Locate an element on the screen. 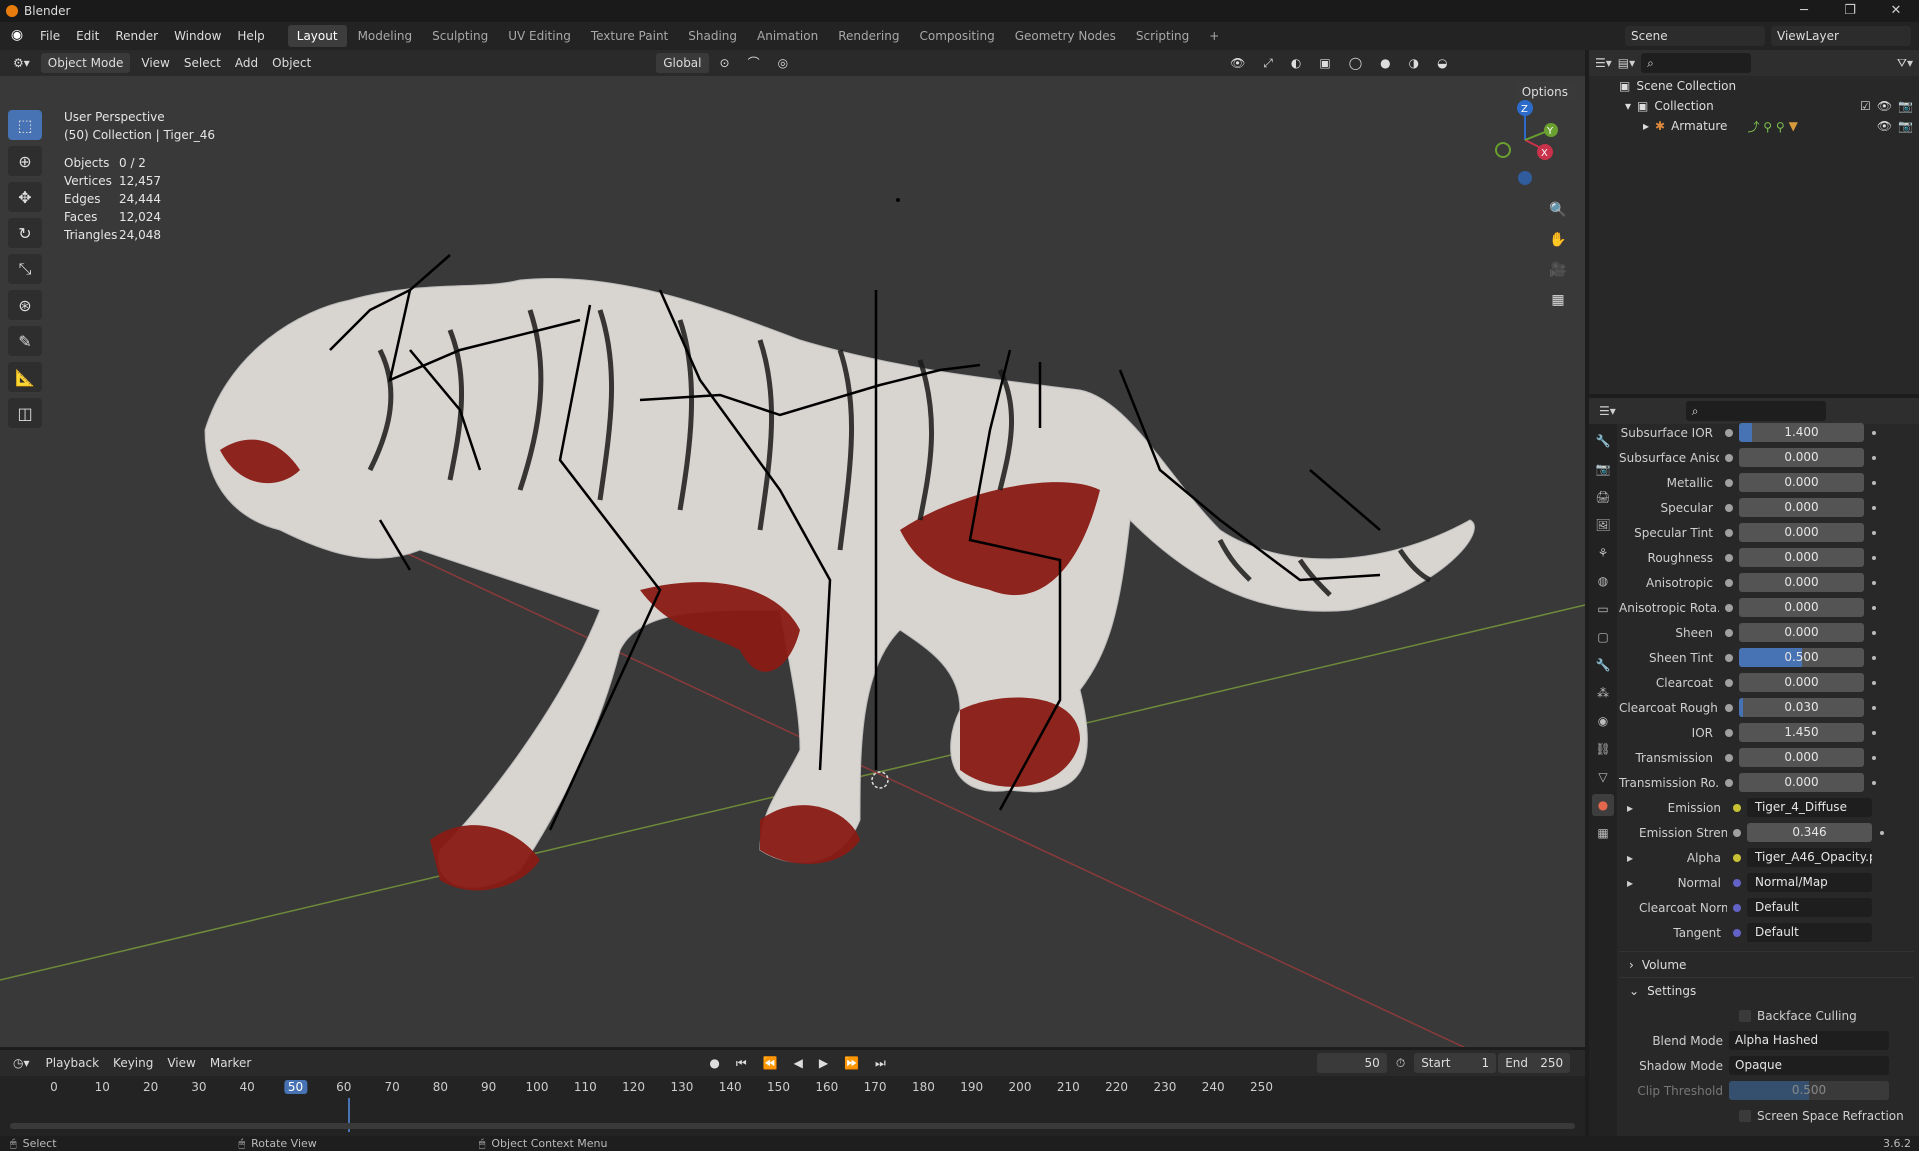 The image size is (1919, 1151). add-cube-icon: ◫ is located at coordinates (25, 413).